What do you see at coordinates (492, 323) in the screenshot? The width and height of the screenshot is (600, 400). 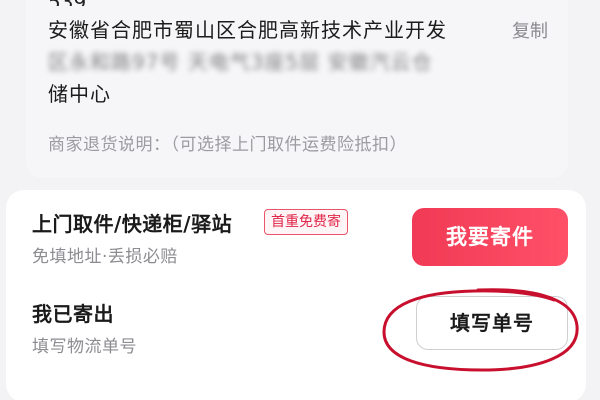 I see `fill-tracking-number-button: 填写单号` at bounding box center [492, 323].